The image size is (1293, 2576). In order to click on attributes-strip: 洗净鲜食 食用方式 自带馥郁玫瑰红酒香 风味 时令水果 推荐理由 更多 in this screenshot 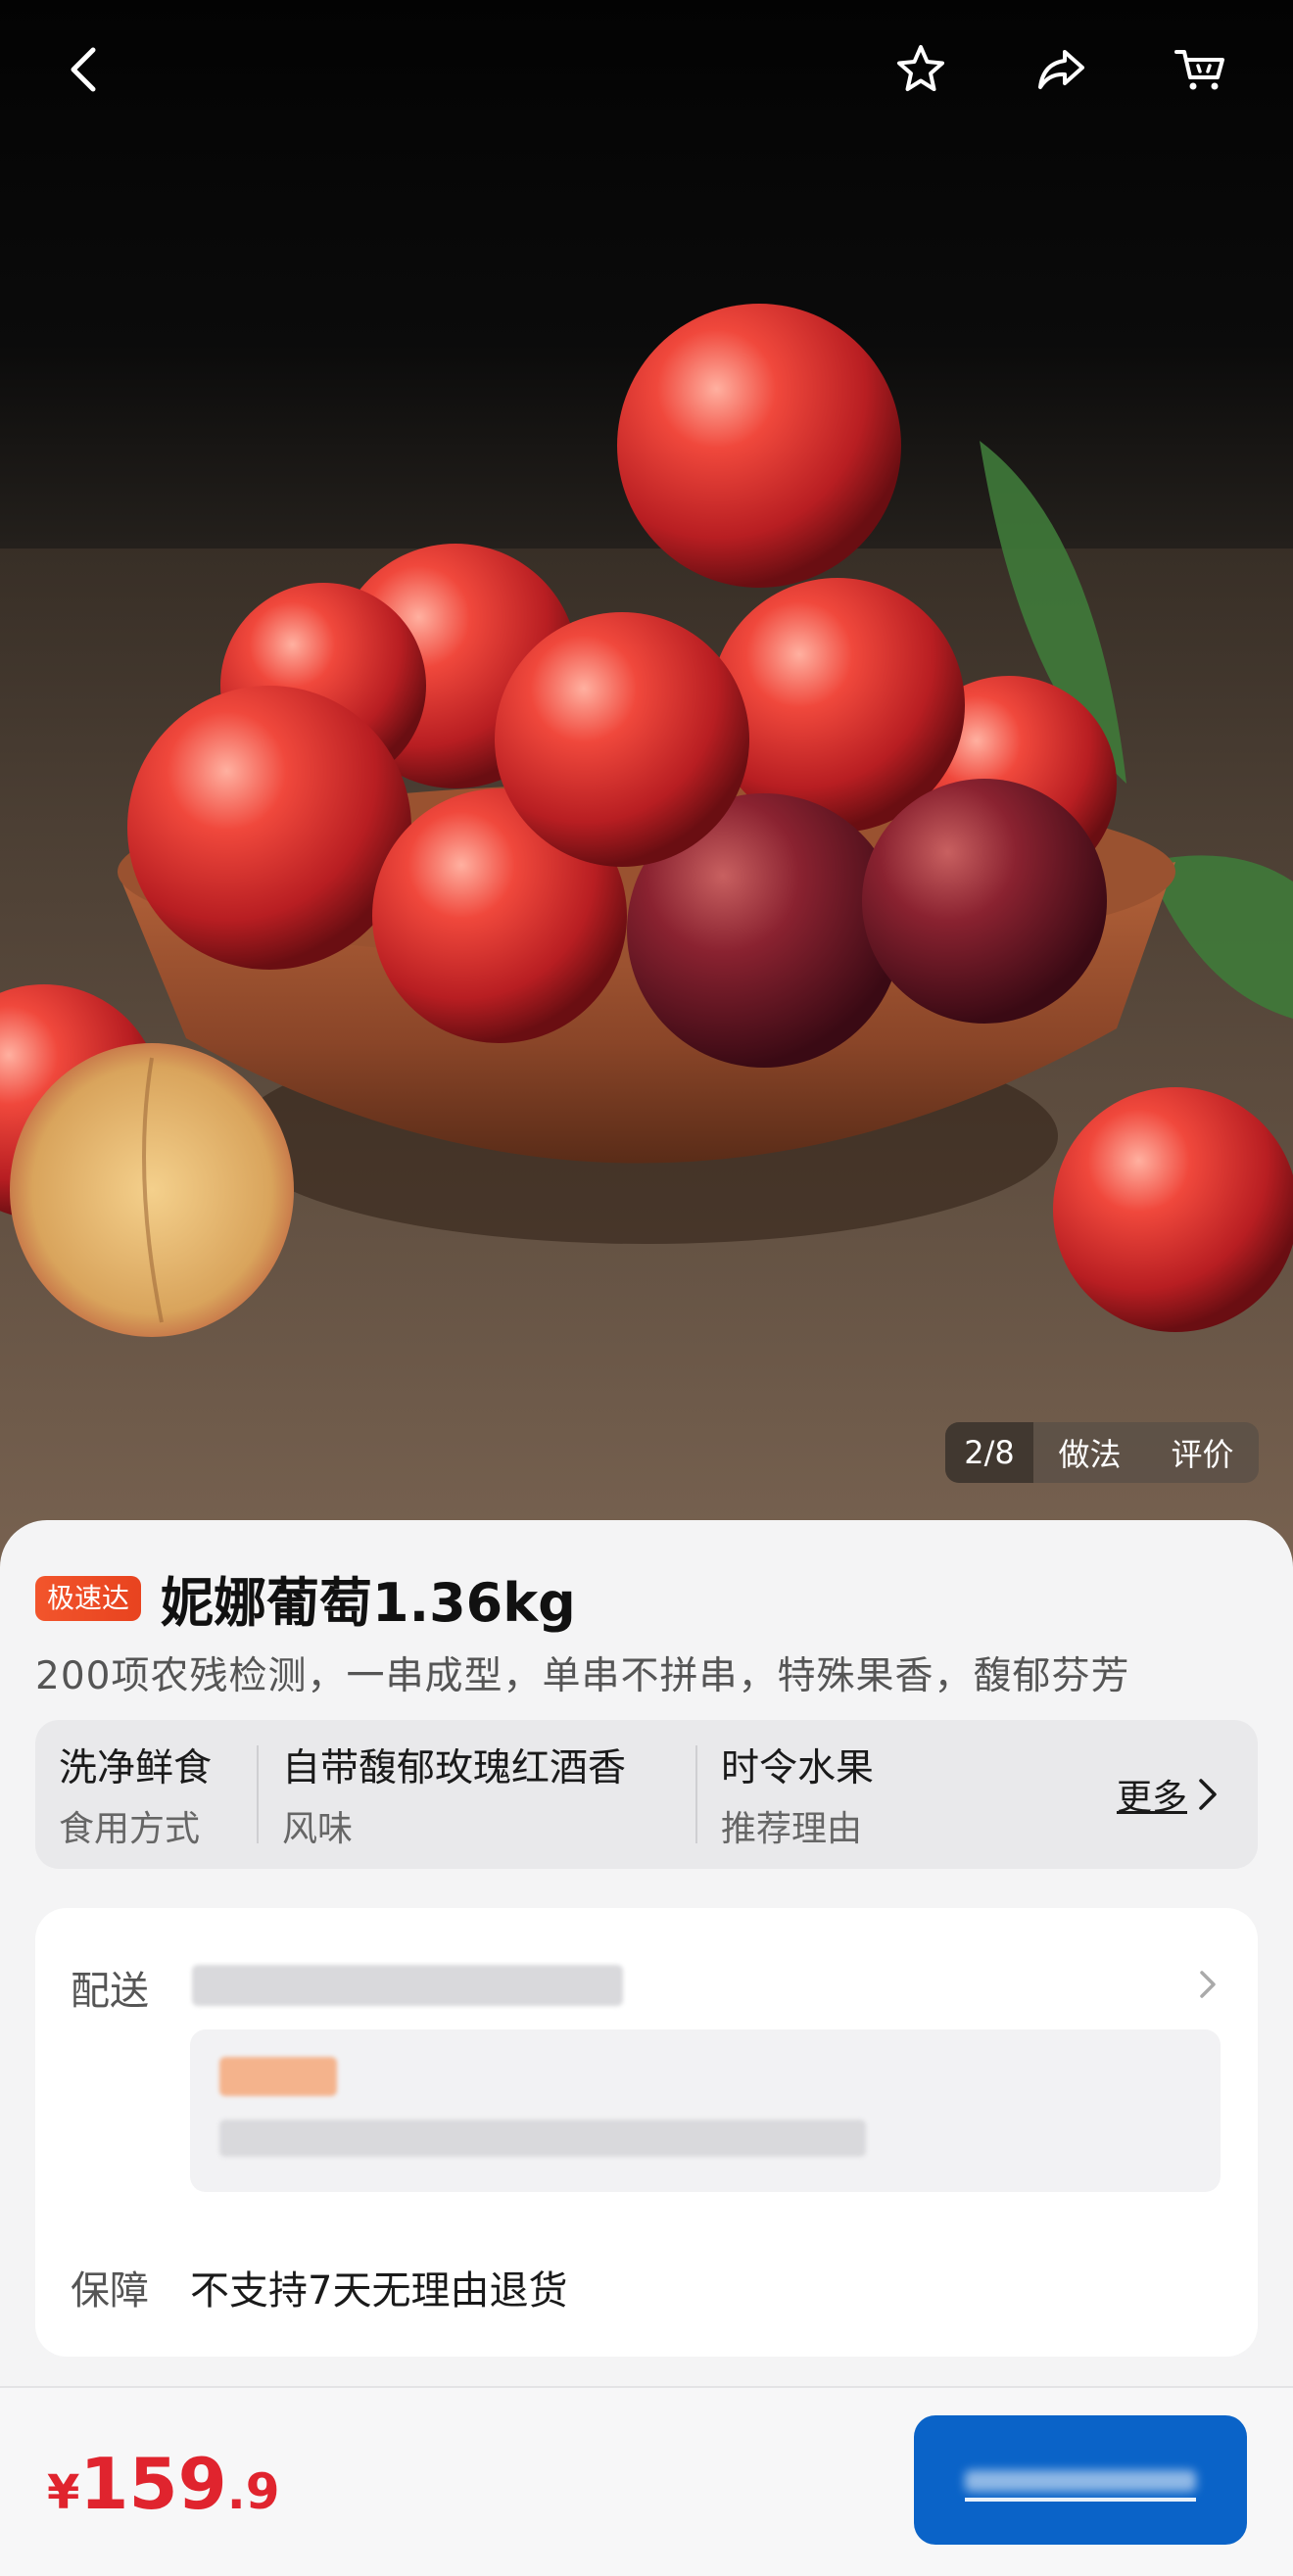, I will do `click(646, 1794)`.